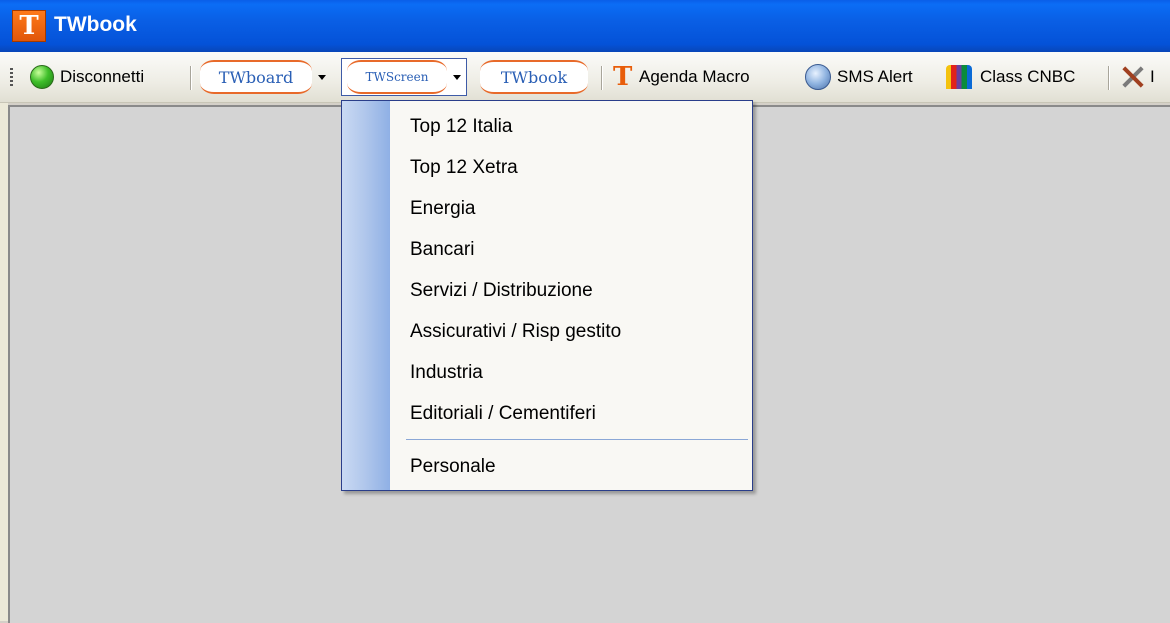 The height and width of the screenshot is (623, 1170). What do you see at coordinates (515, 332) in the screenshot?
I see `menu-item-assicurativi: Assicurativi / Risp gestito` at bounding box center [515, 332].